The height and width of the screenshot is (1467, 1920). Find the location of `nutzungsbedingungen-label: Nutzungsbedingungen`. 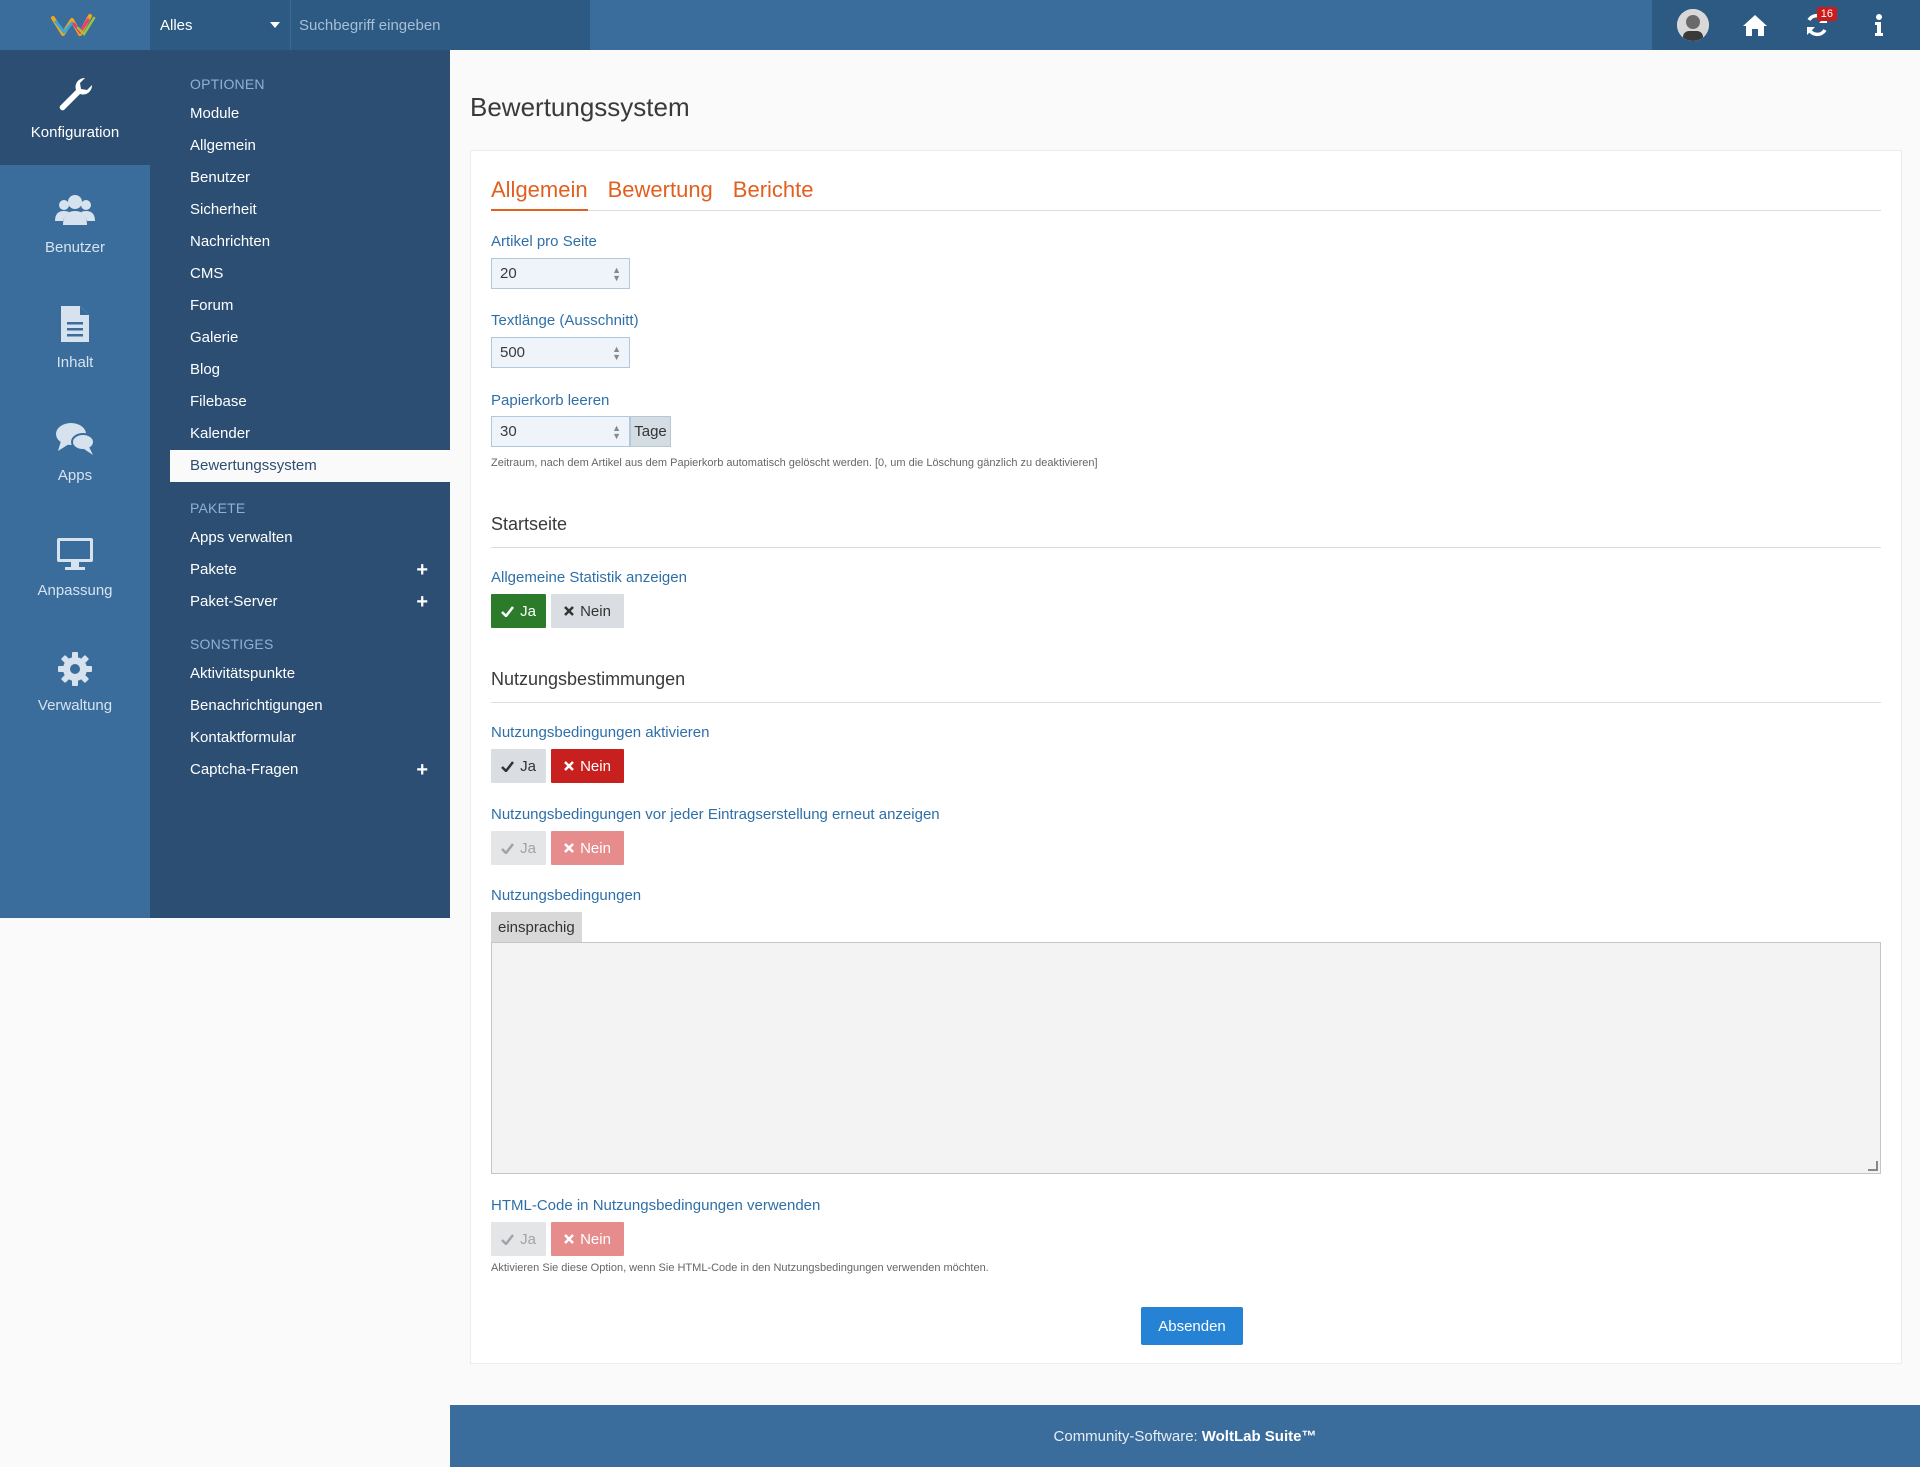

nutzungsbedingungen-label: Nutzungsbedingungen is located at coordinates (566, 895).